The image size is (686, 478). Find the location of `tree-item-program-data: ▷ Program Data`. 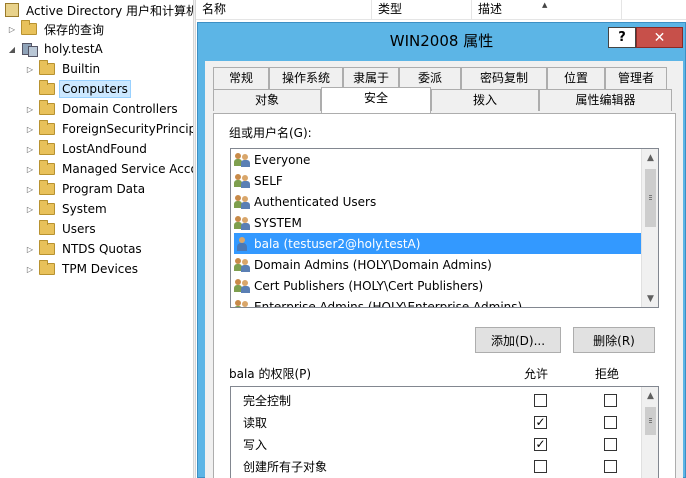

tree-item-program-data: ▷ Program Data is located at coordinates (85, 189).